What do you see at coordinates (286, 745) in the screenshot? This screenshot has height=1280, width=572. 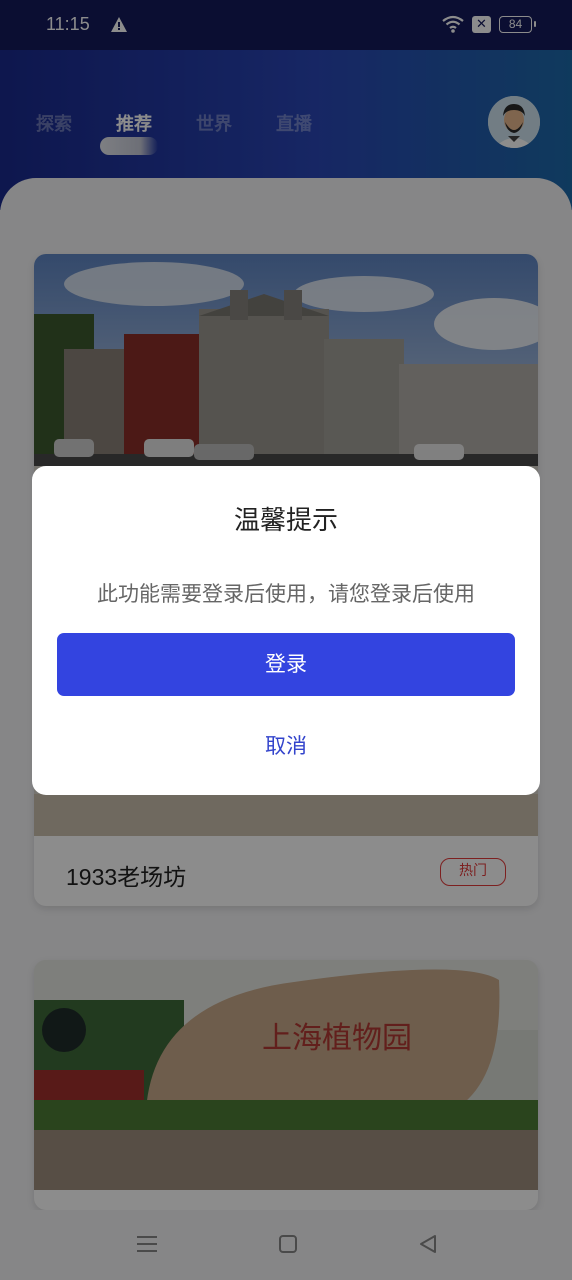 I see `cancel-button: 取消` at bounding box center [286, 745].